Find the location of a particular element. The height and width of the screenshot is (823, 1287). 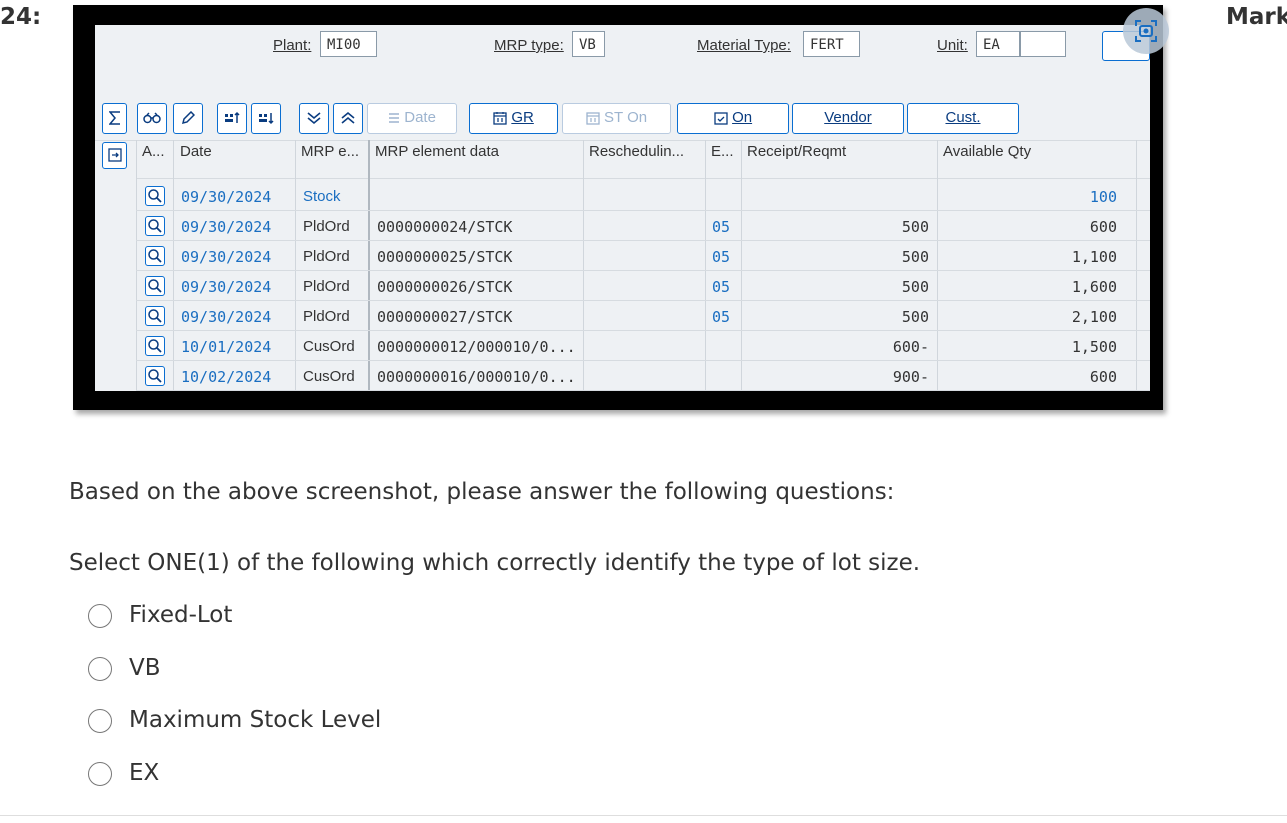

date-filter-label: Date is located at coordinates (420, 117).